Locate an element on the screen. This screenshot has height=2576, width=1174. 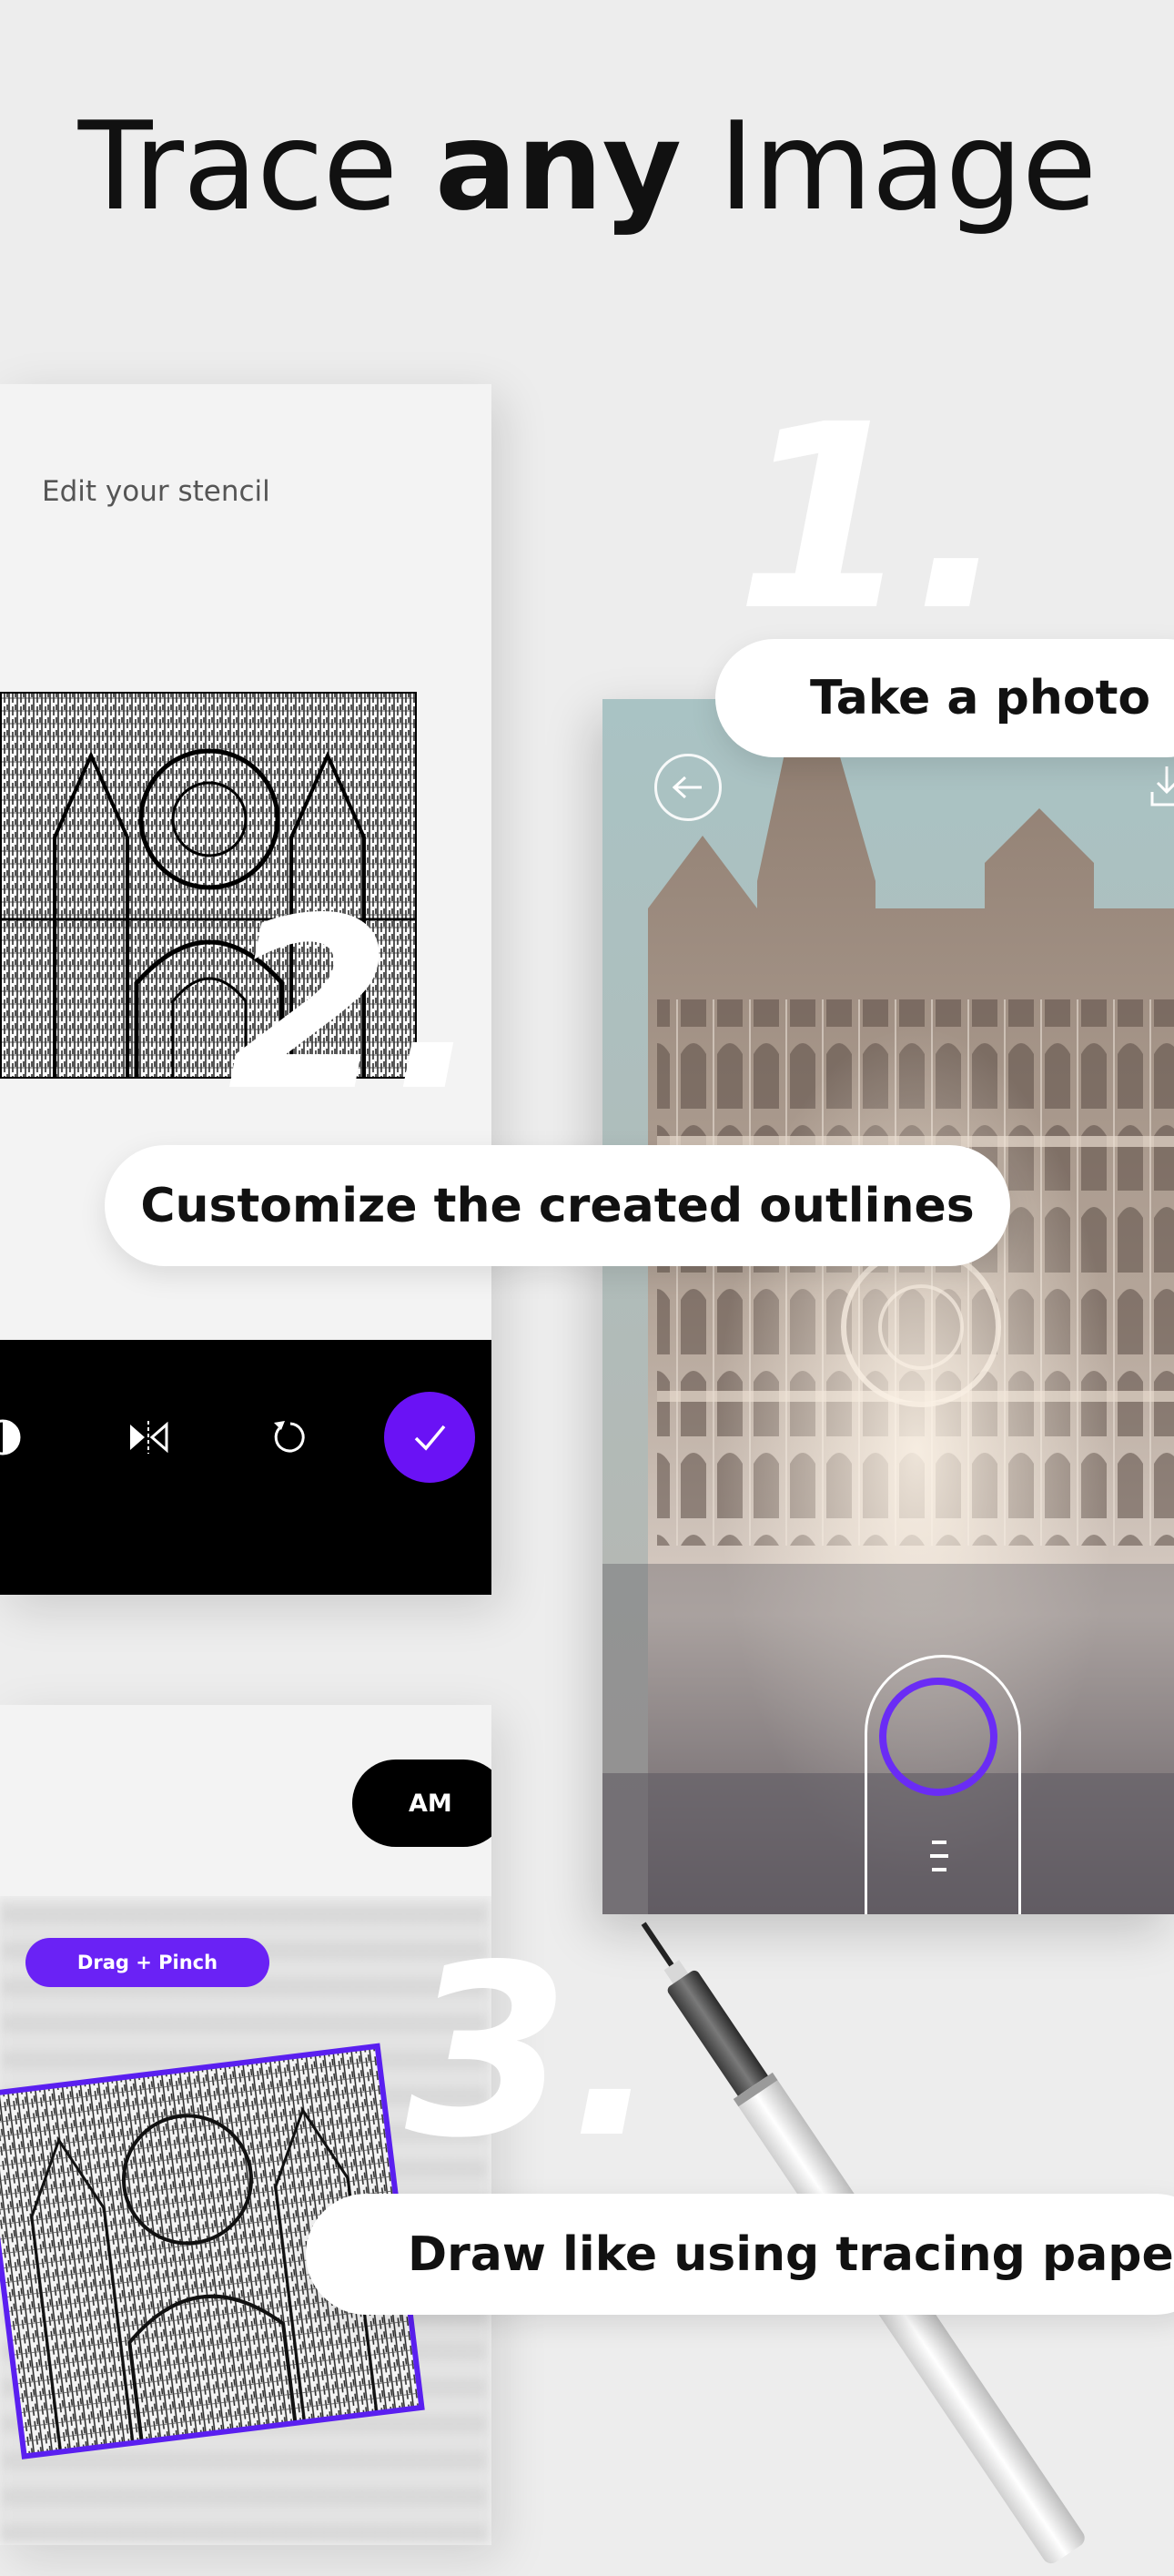
share-icon is located at coordinates (1161, 786).